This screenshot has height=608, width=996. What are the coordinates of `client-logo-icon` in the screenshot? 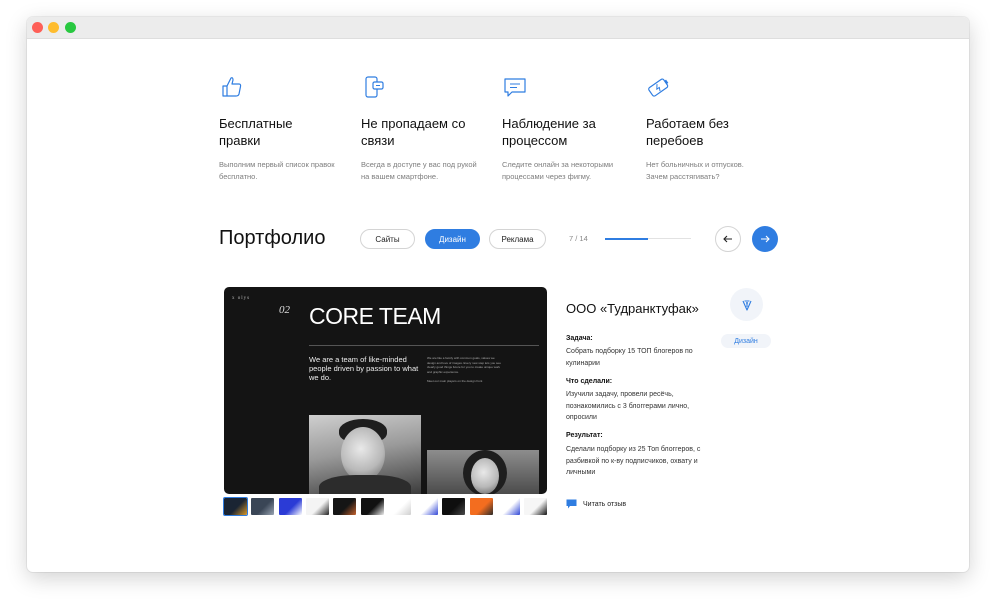 It's located at (746, 305).